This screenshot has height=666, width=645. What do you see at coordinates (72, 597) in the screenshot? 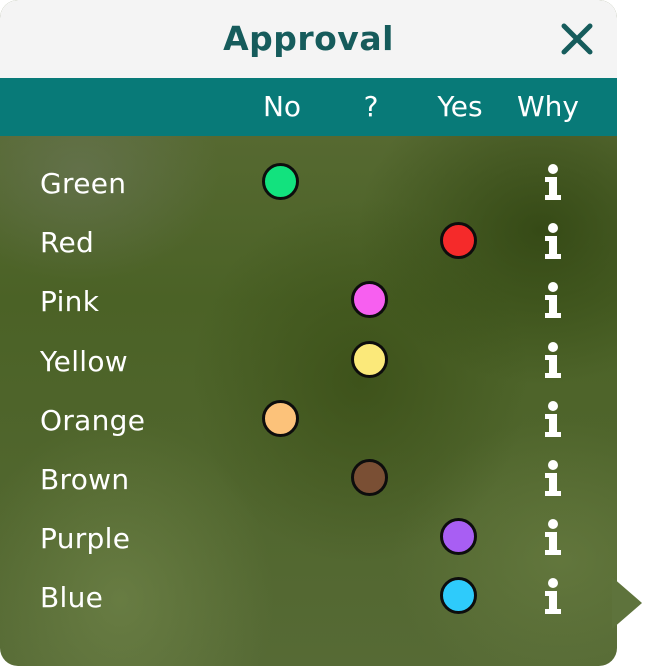
I see `row-label: Blue` at bounding box center [72, 597].